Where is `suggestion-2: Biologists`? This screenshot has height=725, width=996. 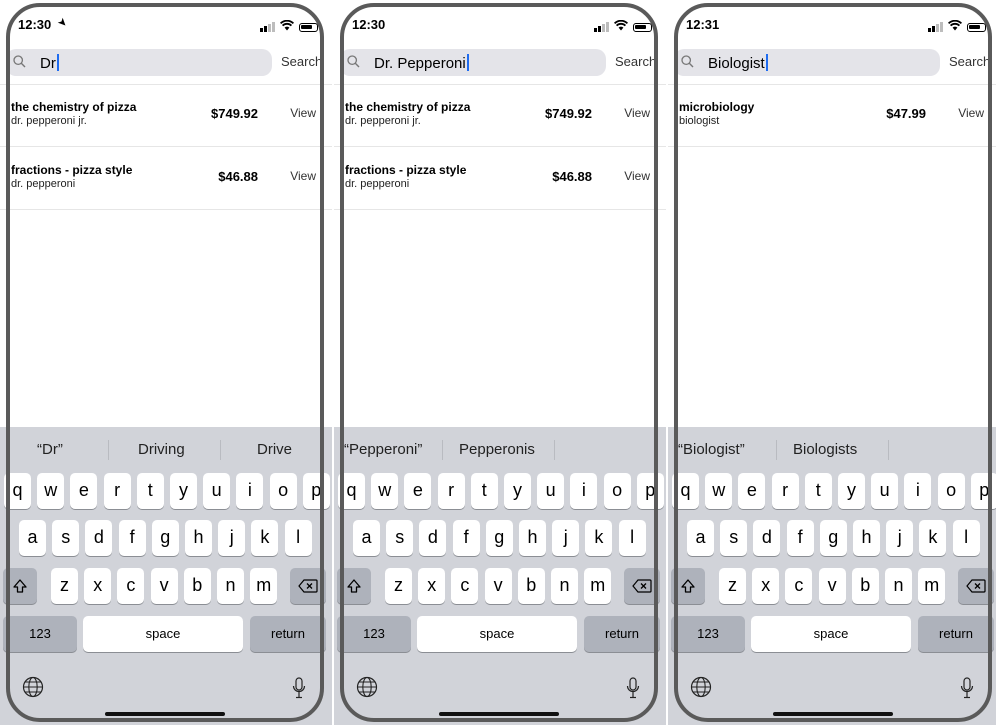 suggestion-2: Biologists is located at coordinates (825, 449).